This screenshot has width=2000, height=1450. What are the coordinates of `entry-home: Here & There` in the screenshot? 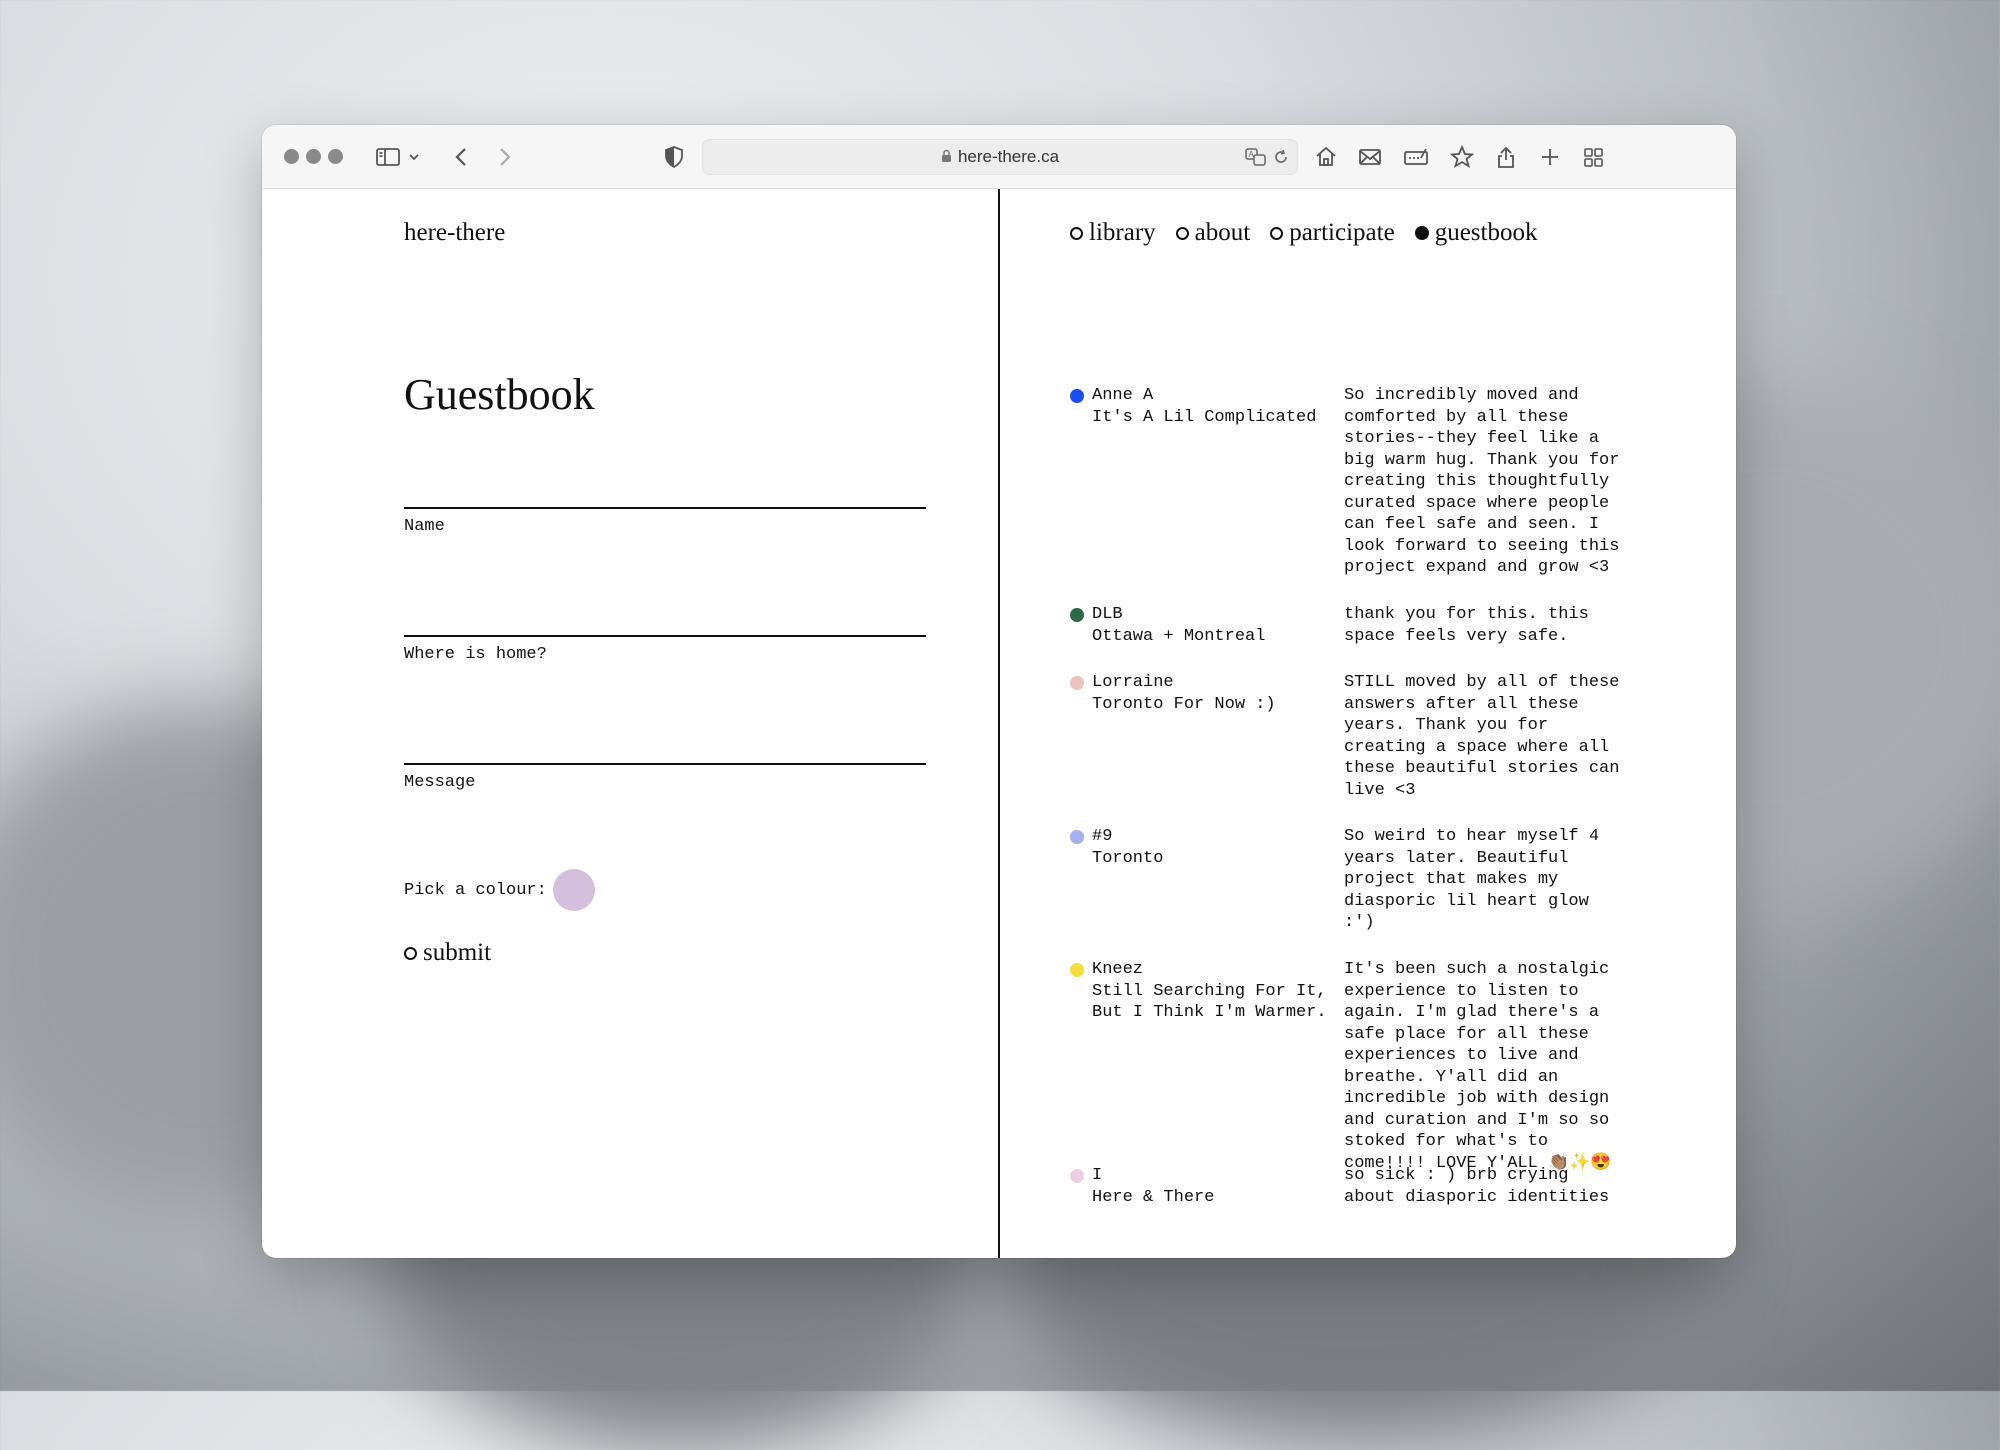 It's located at (1153, 1197).